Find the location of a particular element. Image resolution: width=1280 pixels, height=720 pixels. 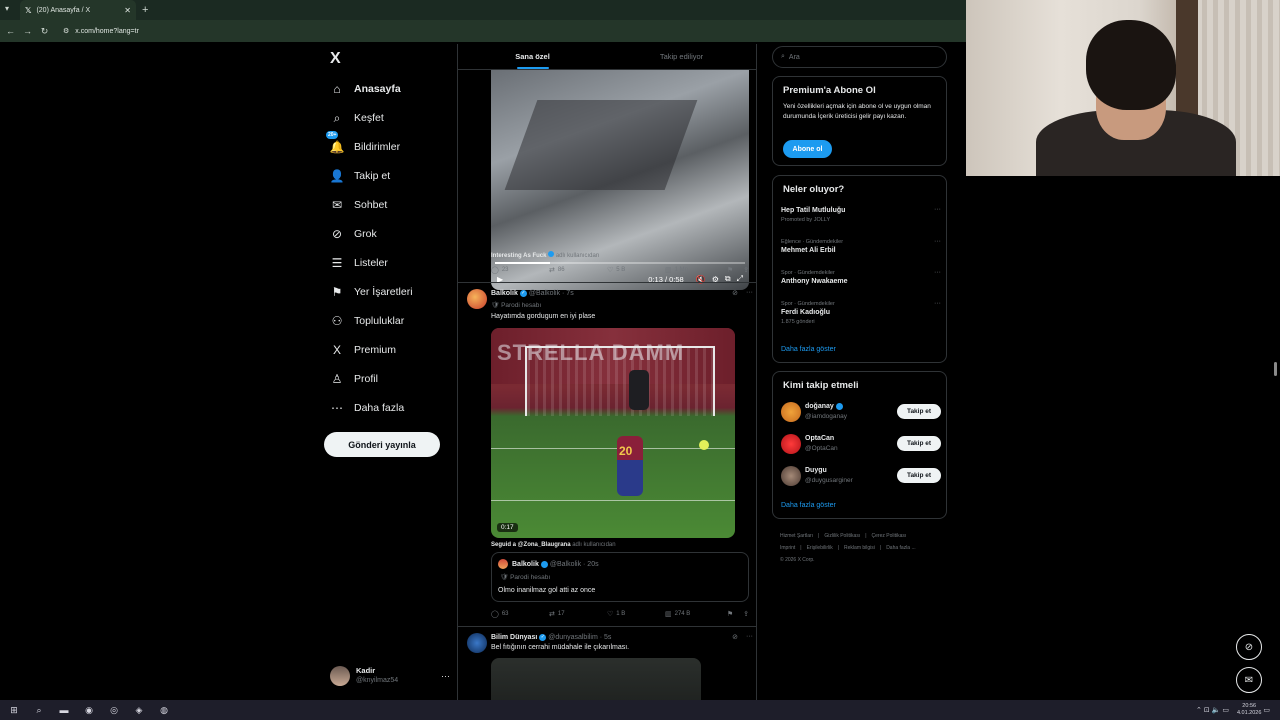

footer-link: Reklam bilgisi is located at coordinates (859, 548).